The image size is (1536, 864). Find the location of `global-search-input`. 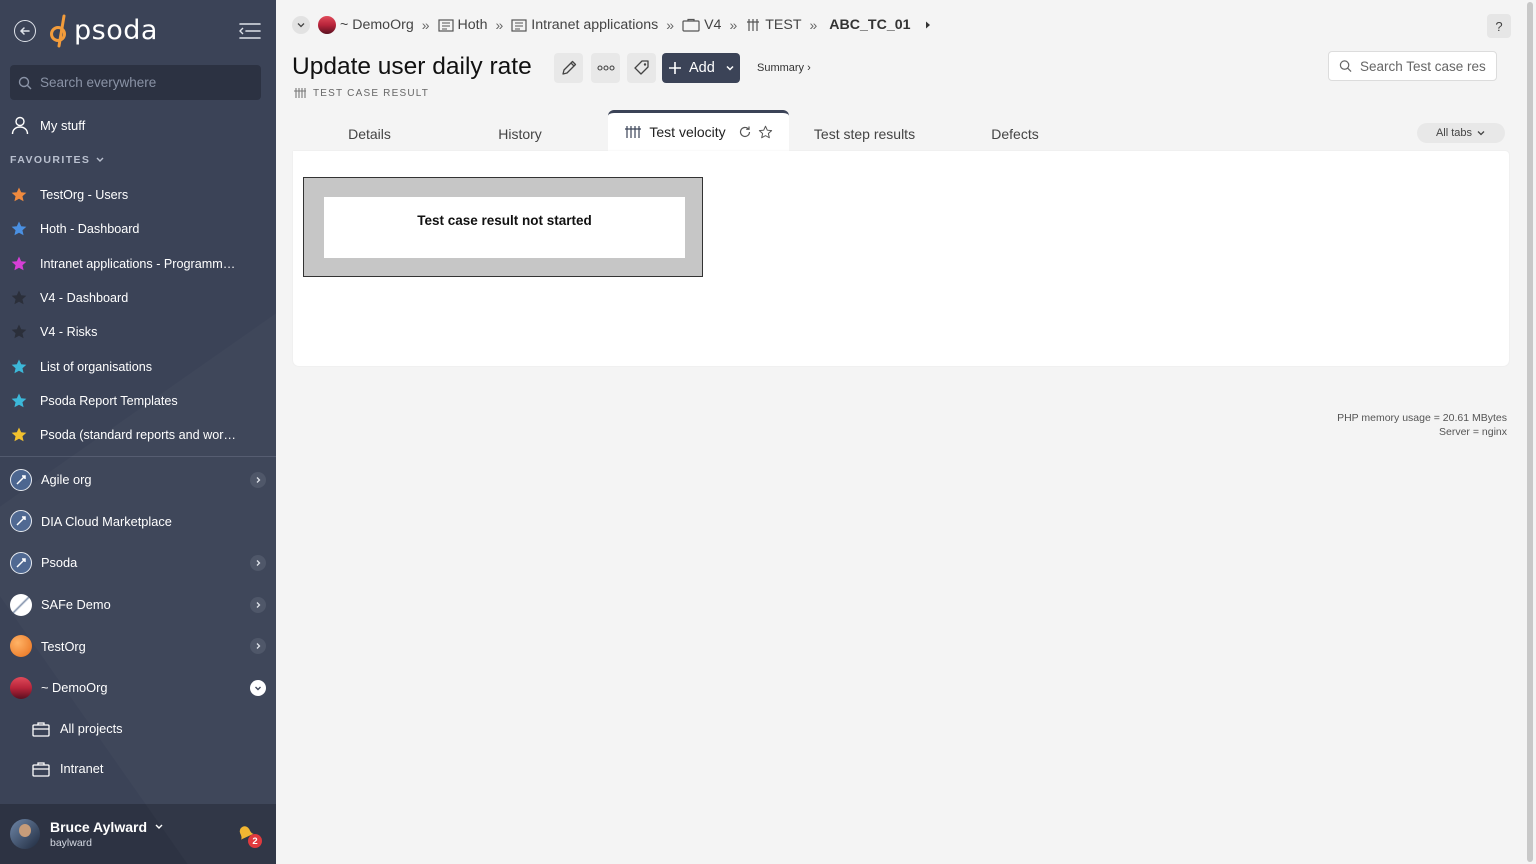

global-search-input is located at coordinates (145, 82).